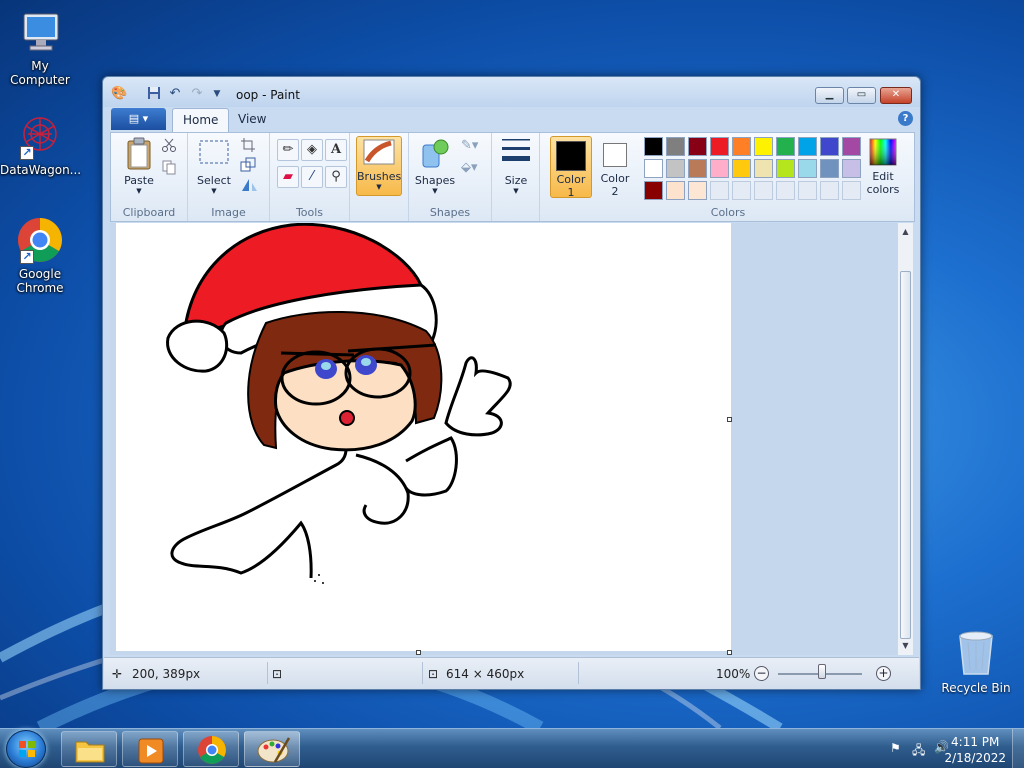  I want to click on network-icon: 🖧, so click(918, 751).